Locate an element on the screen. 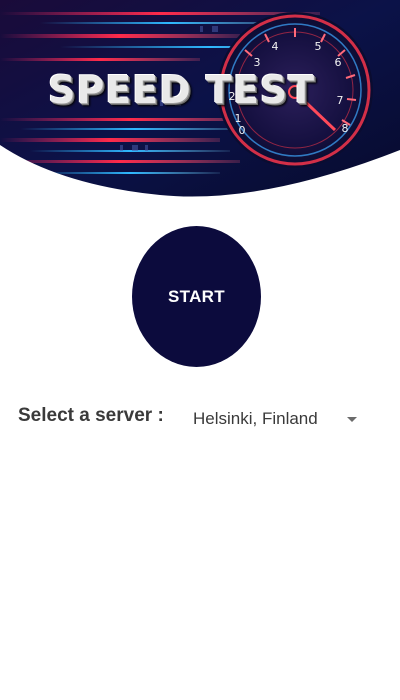 This screenshot has height=700, width=400. gauge-number: 5 is located at coordinates (318, 46).